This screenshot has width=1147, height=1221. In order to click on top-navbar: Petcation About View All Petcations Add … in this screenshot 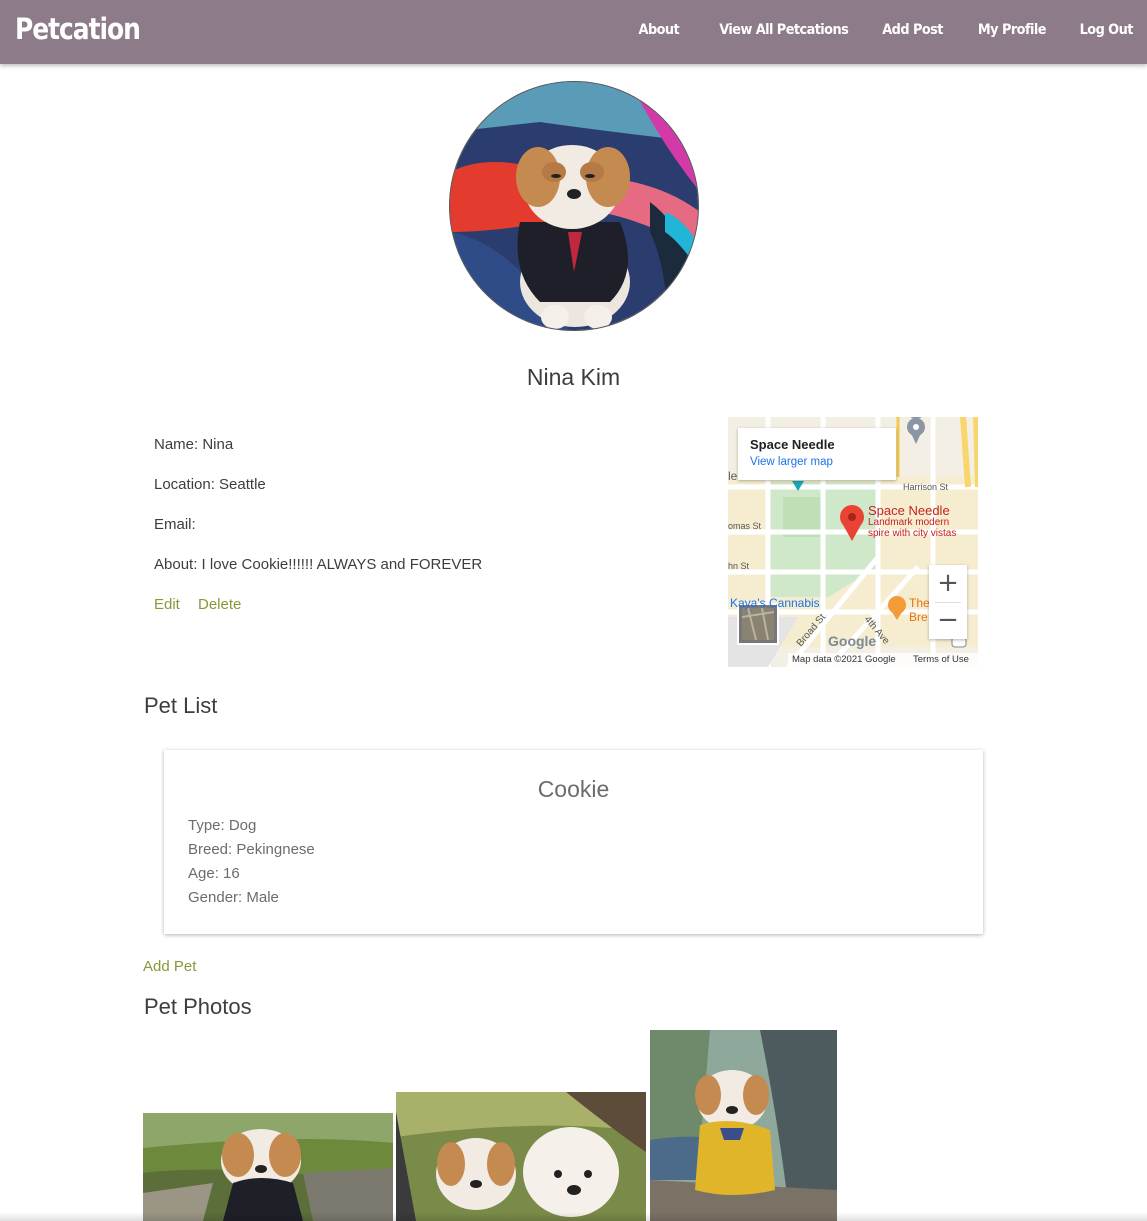, I will do `click(573, 32)`.